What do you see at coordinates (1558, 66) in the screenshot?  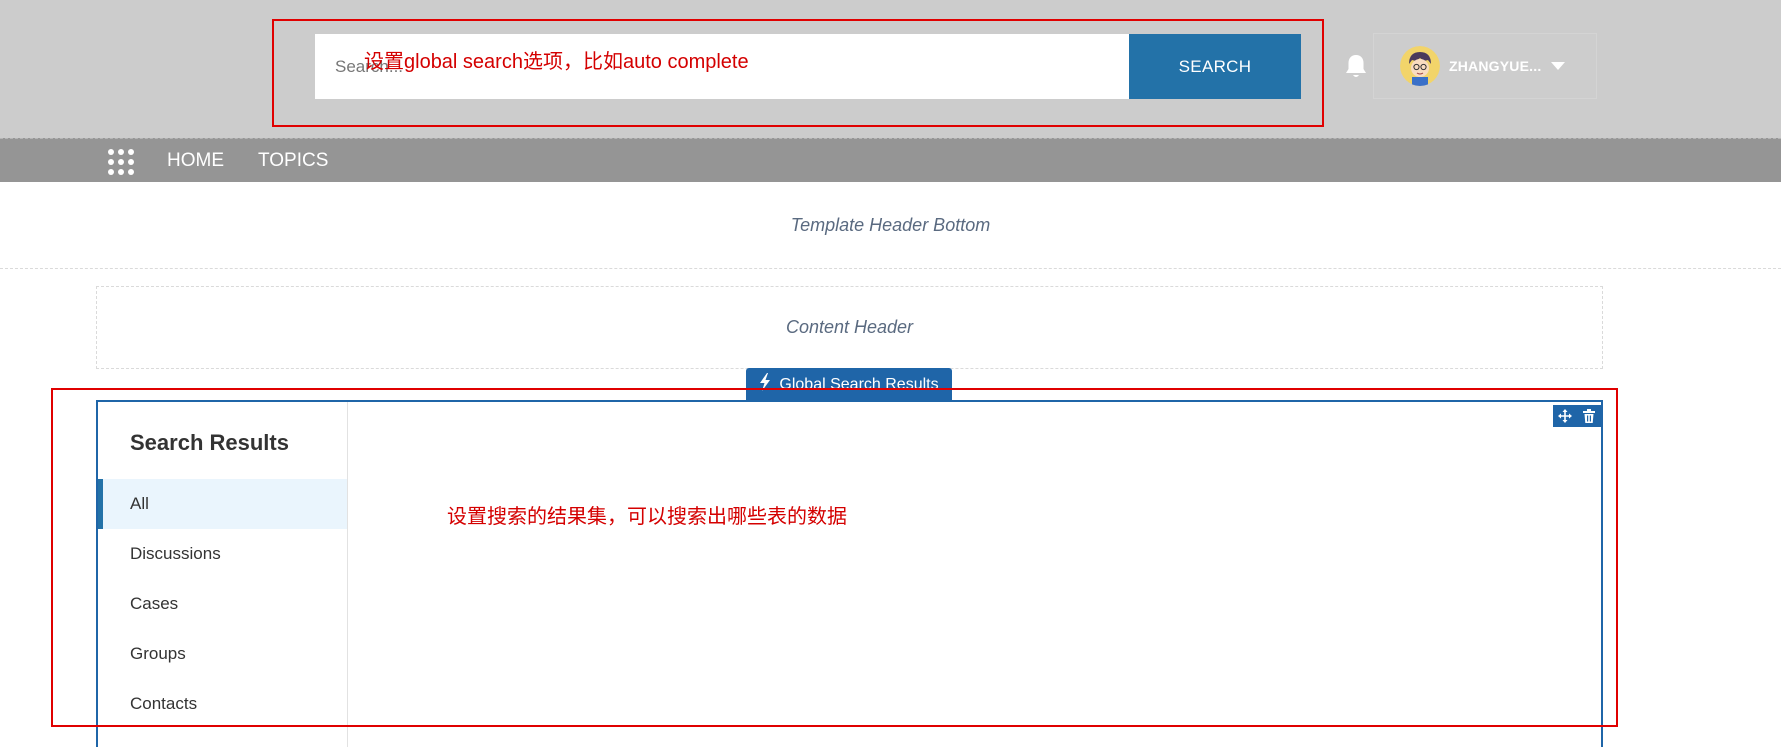 I see `caret-down-icon` at bounding box center [1558, 66].